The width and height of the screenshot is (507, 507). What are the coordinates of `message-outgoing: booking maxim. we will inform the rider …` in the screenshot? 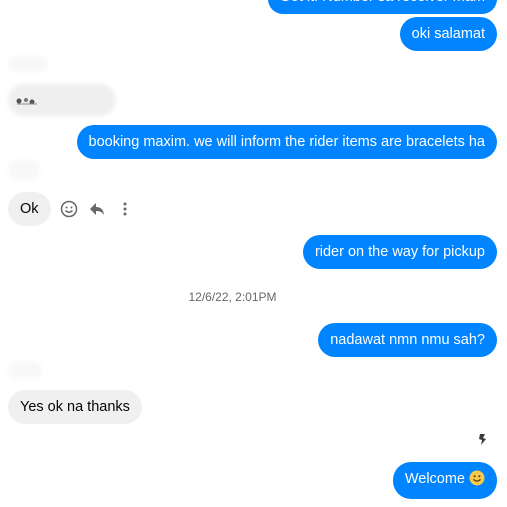 It's located at (286, 142).